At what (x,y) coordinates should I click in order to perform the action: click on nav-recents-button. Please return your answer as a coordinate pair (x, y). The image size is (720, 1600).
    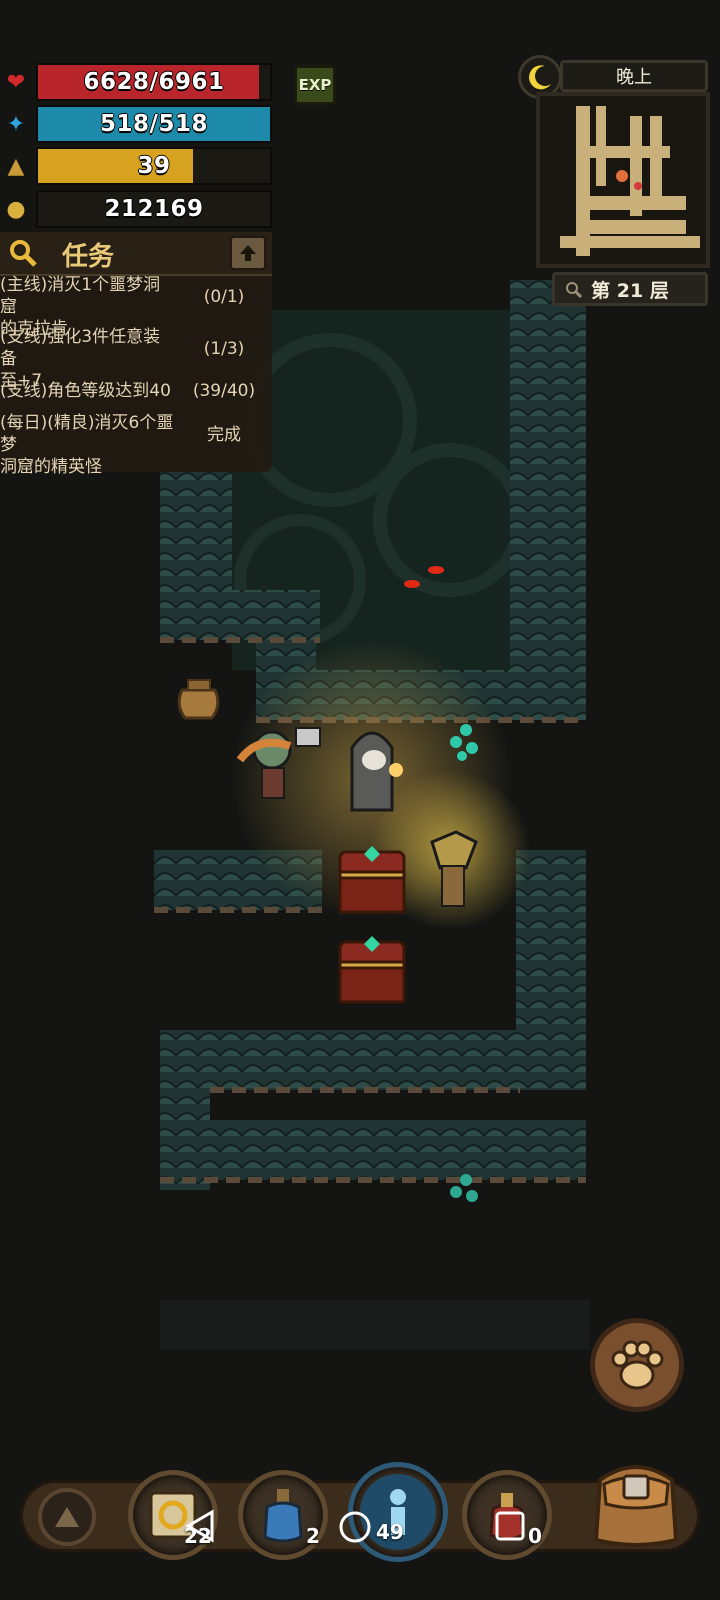
    Looking at the image, I should click on (510, 1530).